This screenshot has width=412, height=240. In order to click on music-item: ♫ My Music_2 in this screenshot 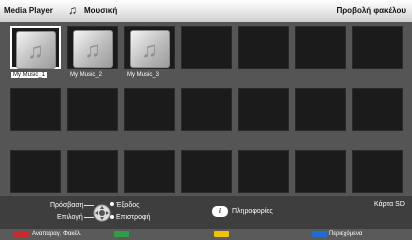, I will do `click(92, 52)`.